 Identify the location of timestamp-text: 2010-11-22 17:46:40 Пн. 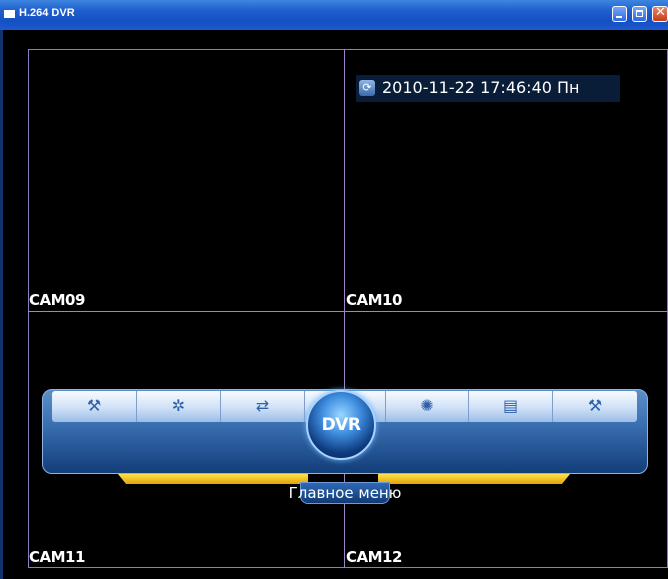
(481, 87).